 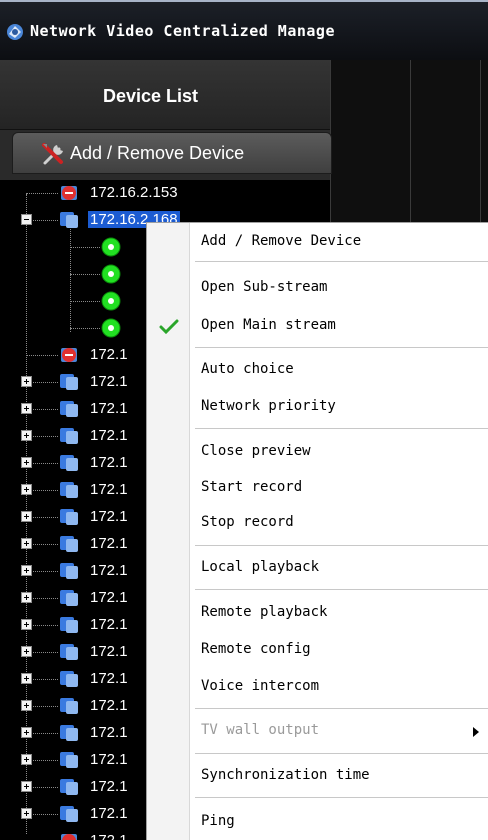 I want to click on device-list-title: Device List, so click(x=151, y=96).